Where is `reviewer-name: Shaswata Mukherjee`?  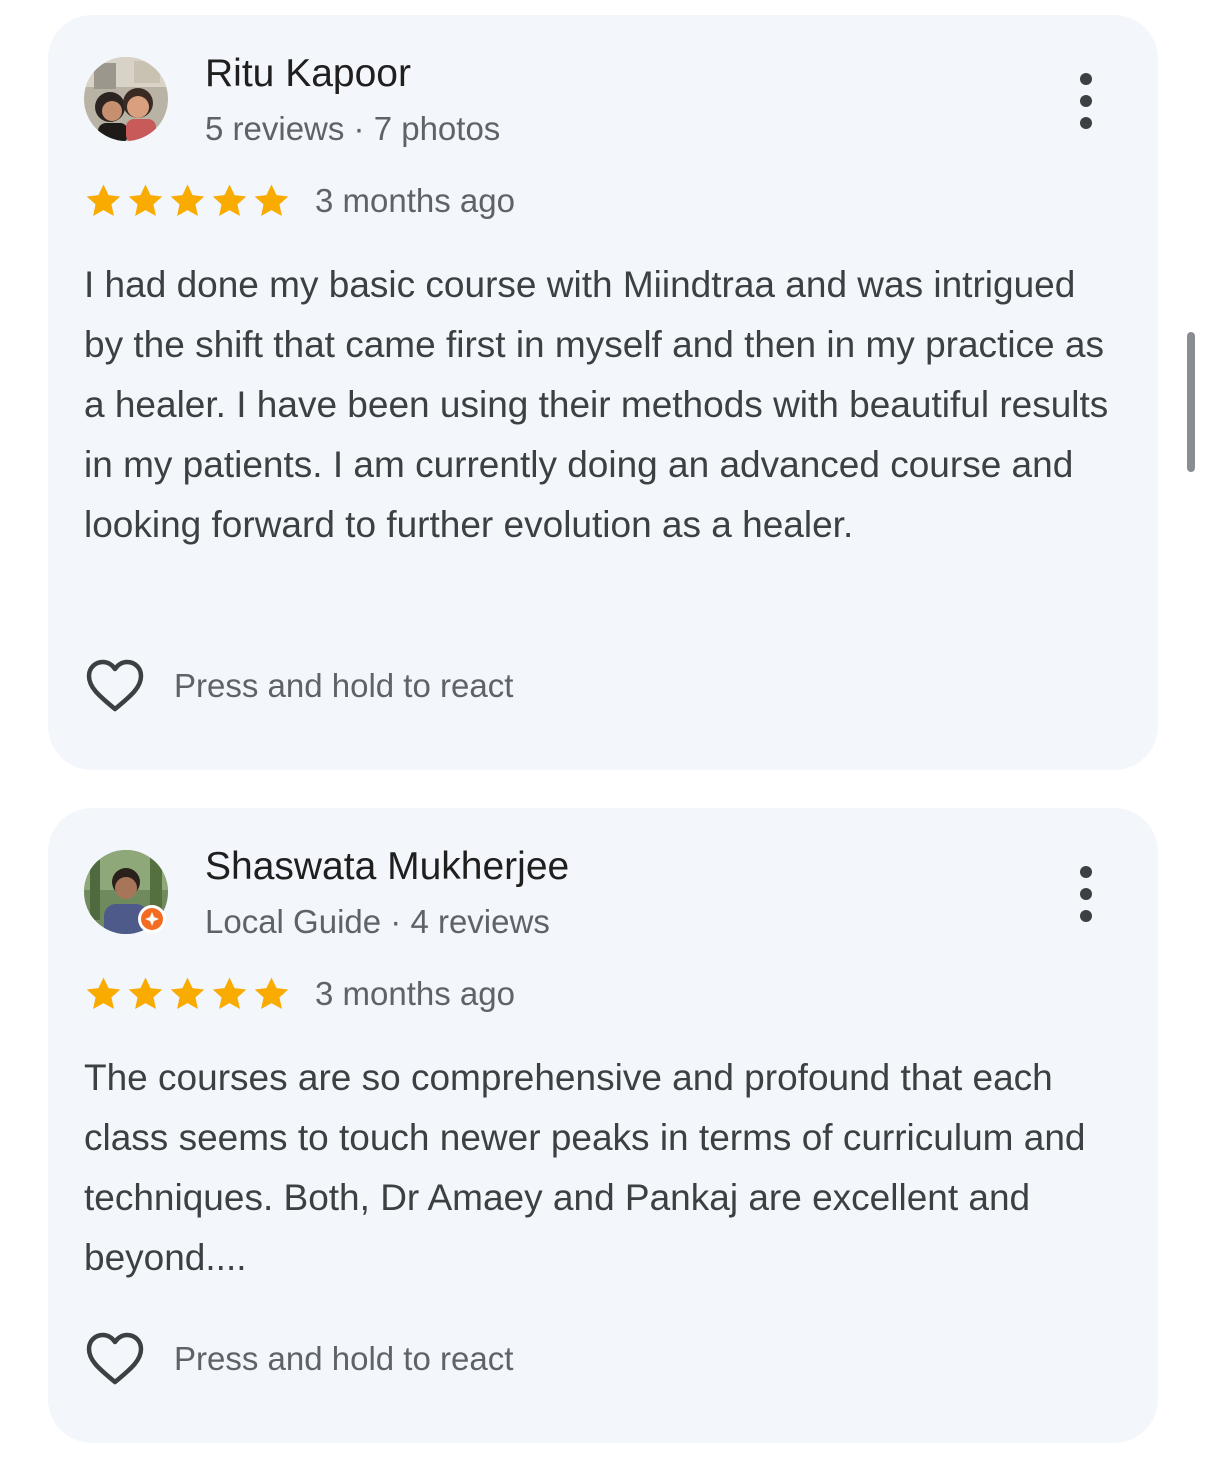 reviewer-name: Shaswata Mukherjee is located at coordinates (387, 867).